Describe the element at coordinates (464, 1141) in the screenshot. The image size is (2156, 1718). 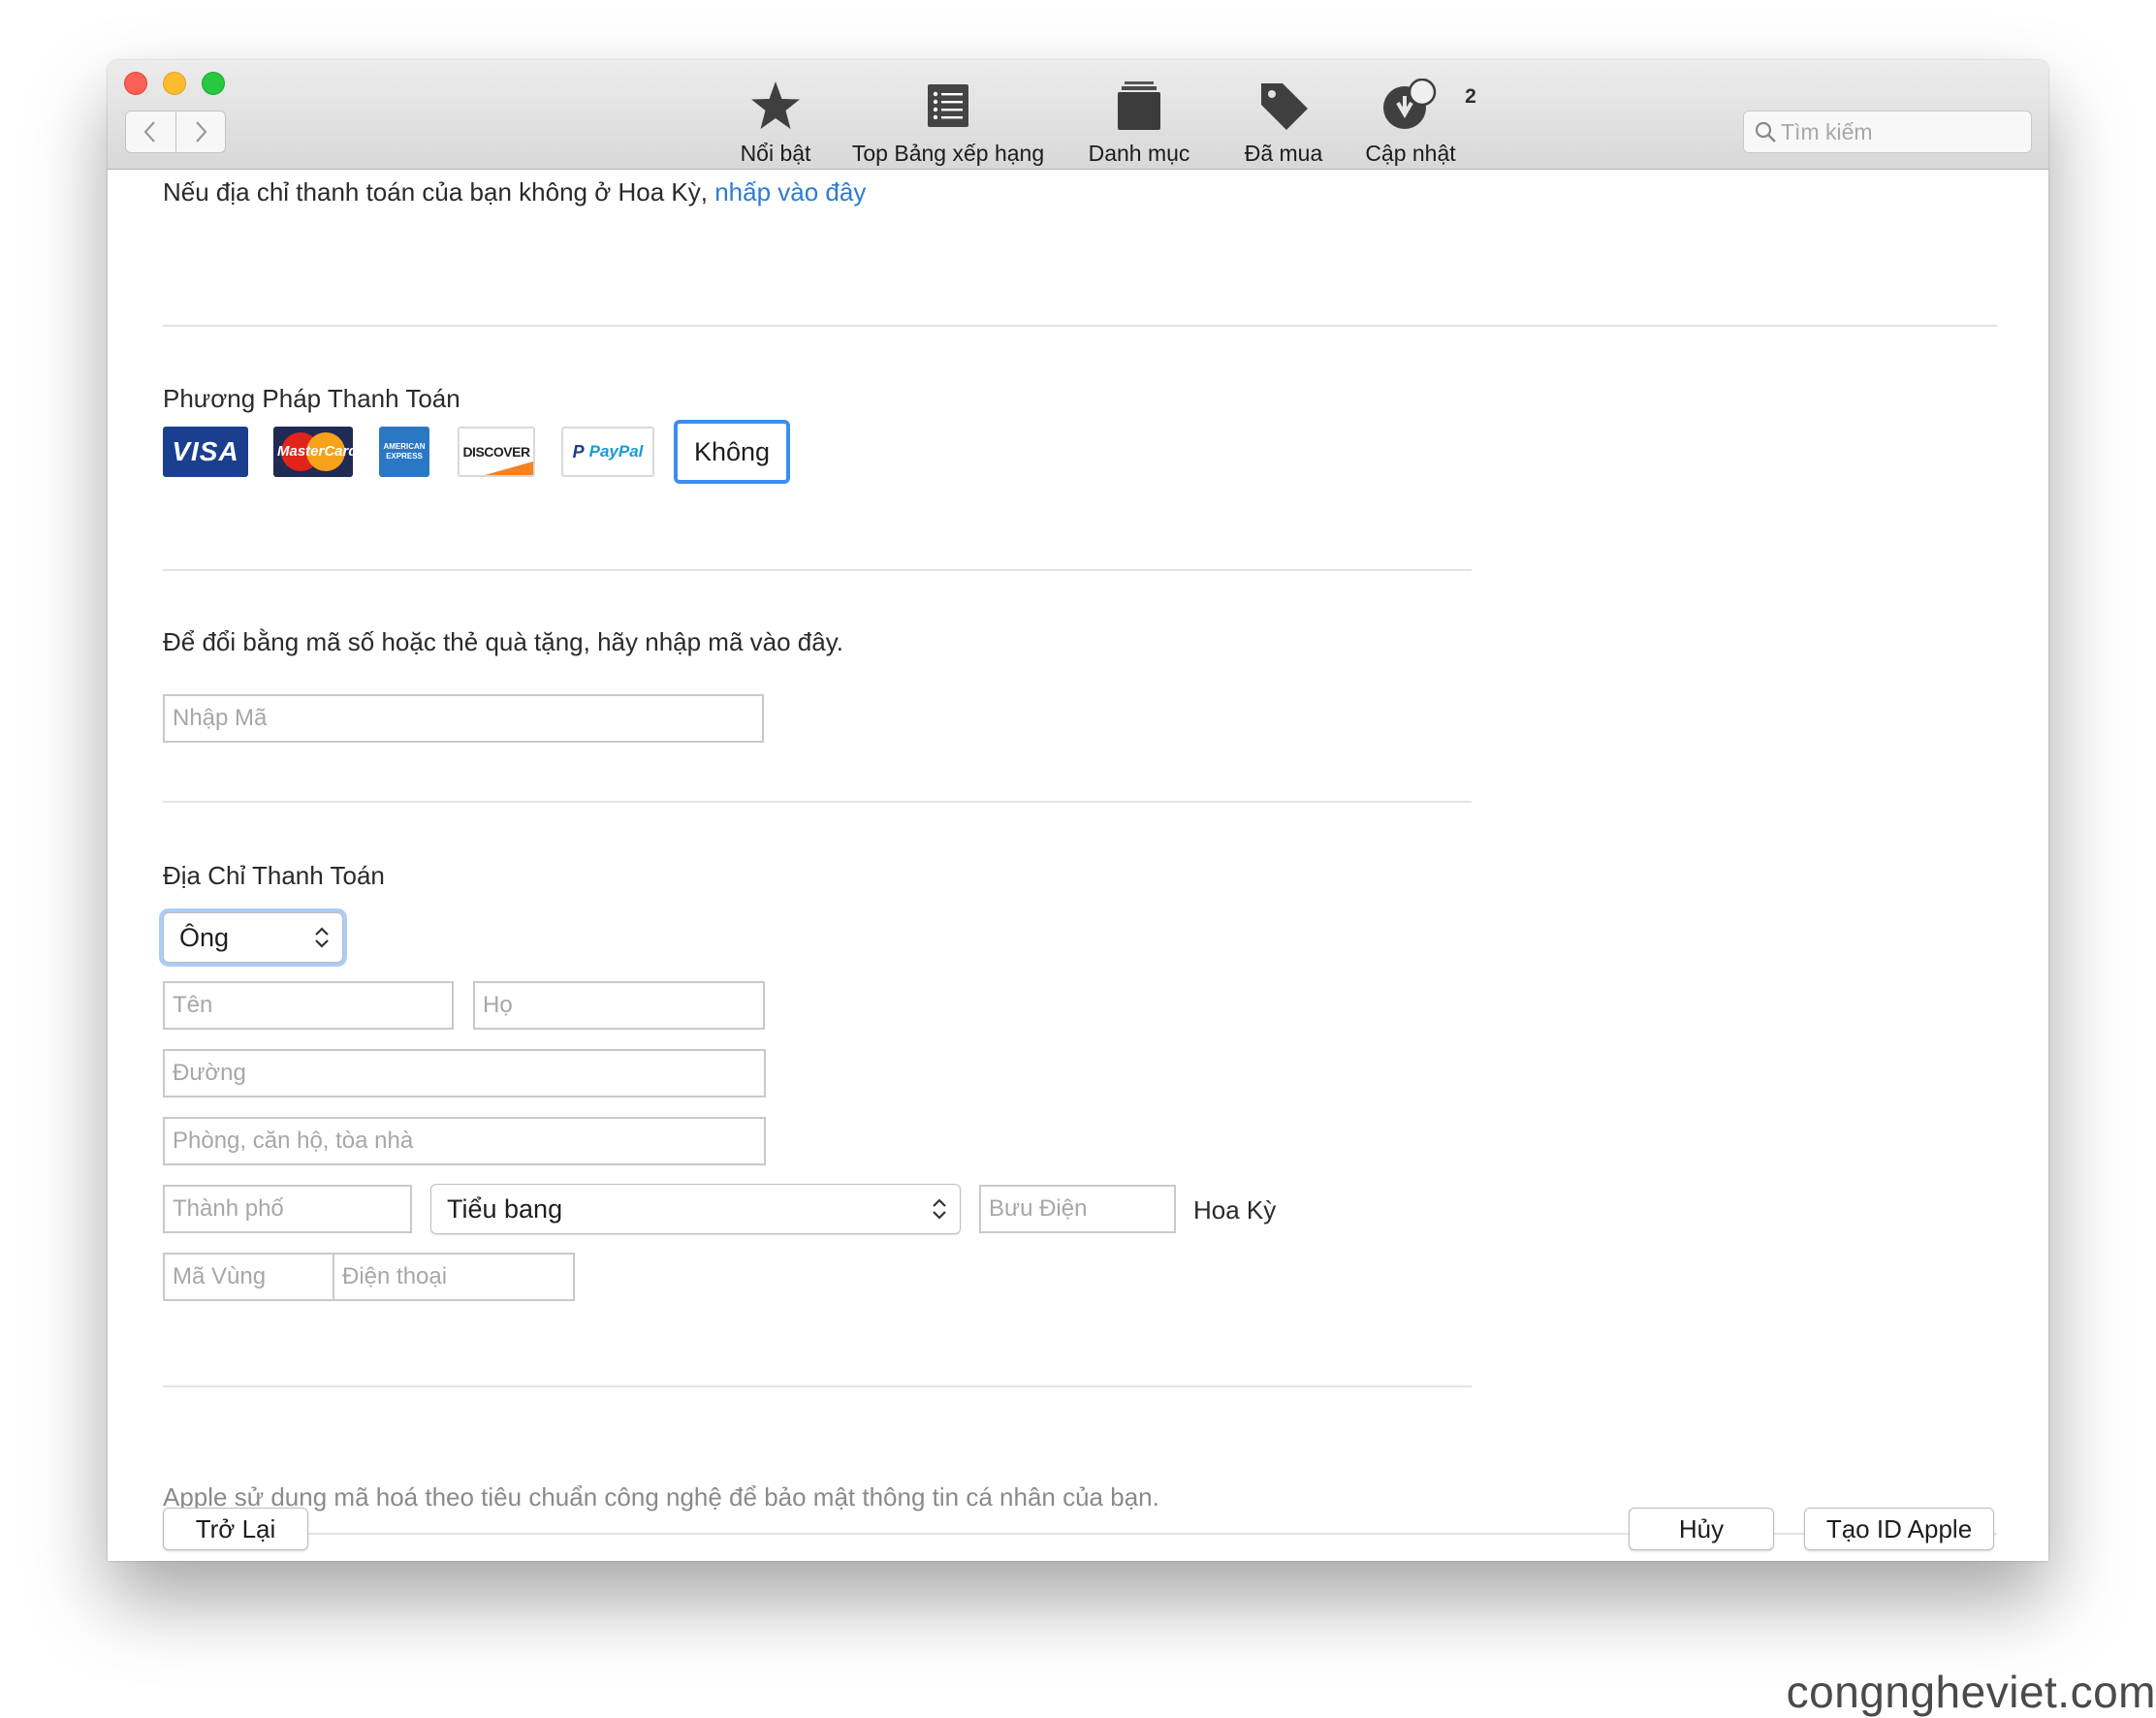
I see `apartment-input` at that location.